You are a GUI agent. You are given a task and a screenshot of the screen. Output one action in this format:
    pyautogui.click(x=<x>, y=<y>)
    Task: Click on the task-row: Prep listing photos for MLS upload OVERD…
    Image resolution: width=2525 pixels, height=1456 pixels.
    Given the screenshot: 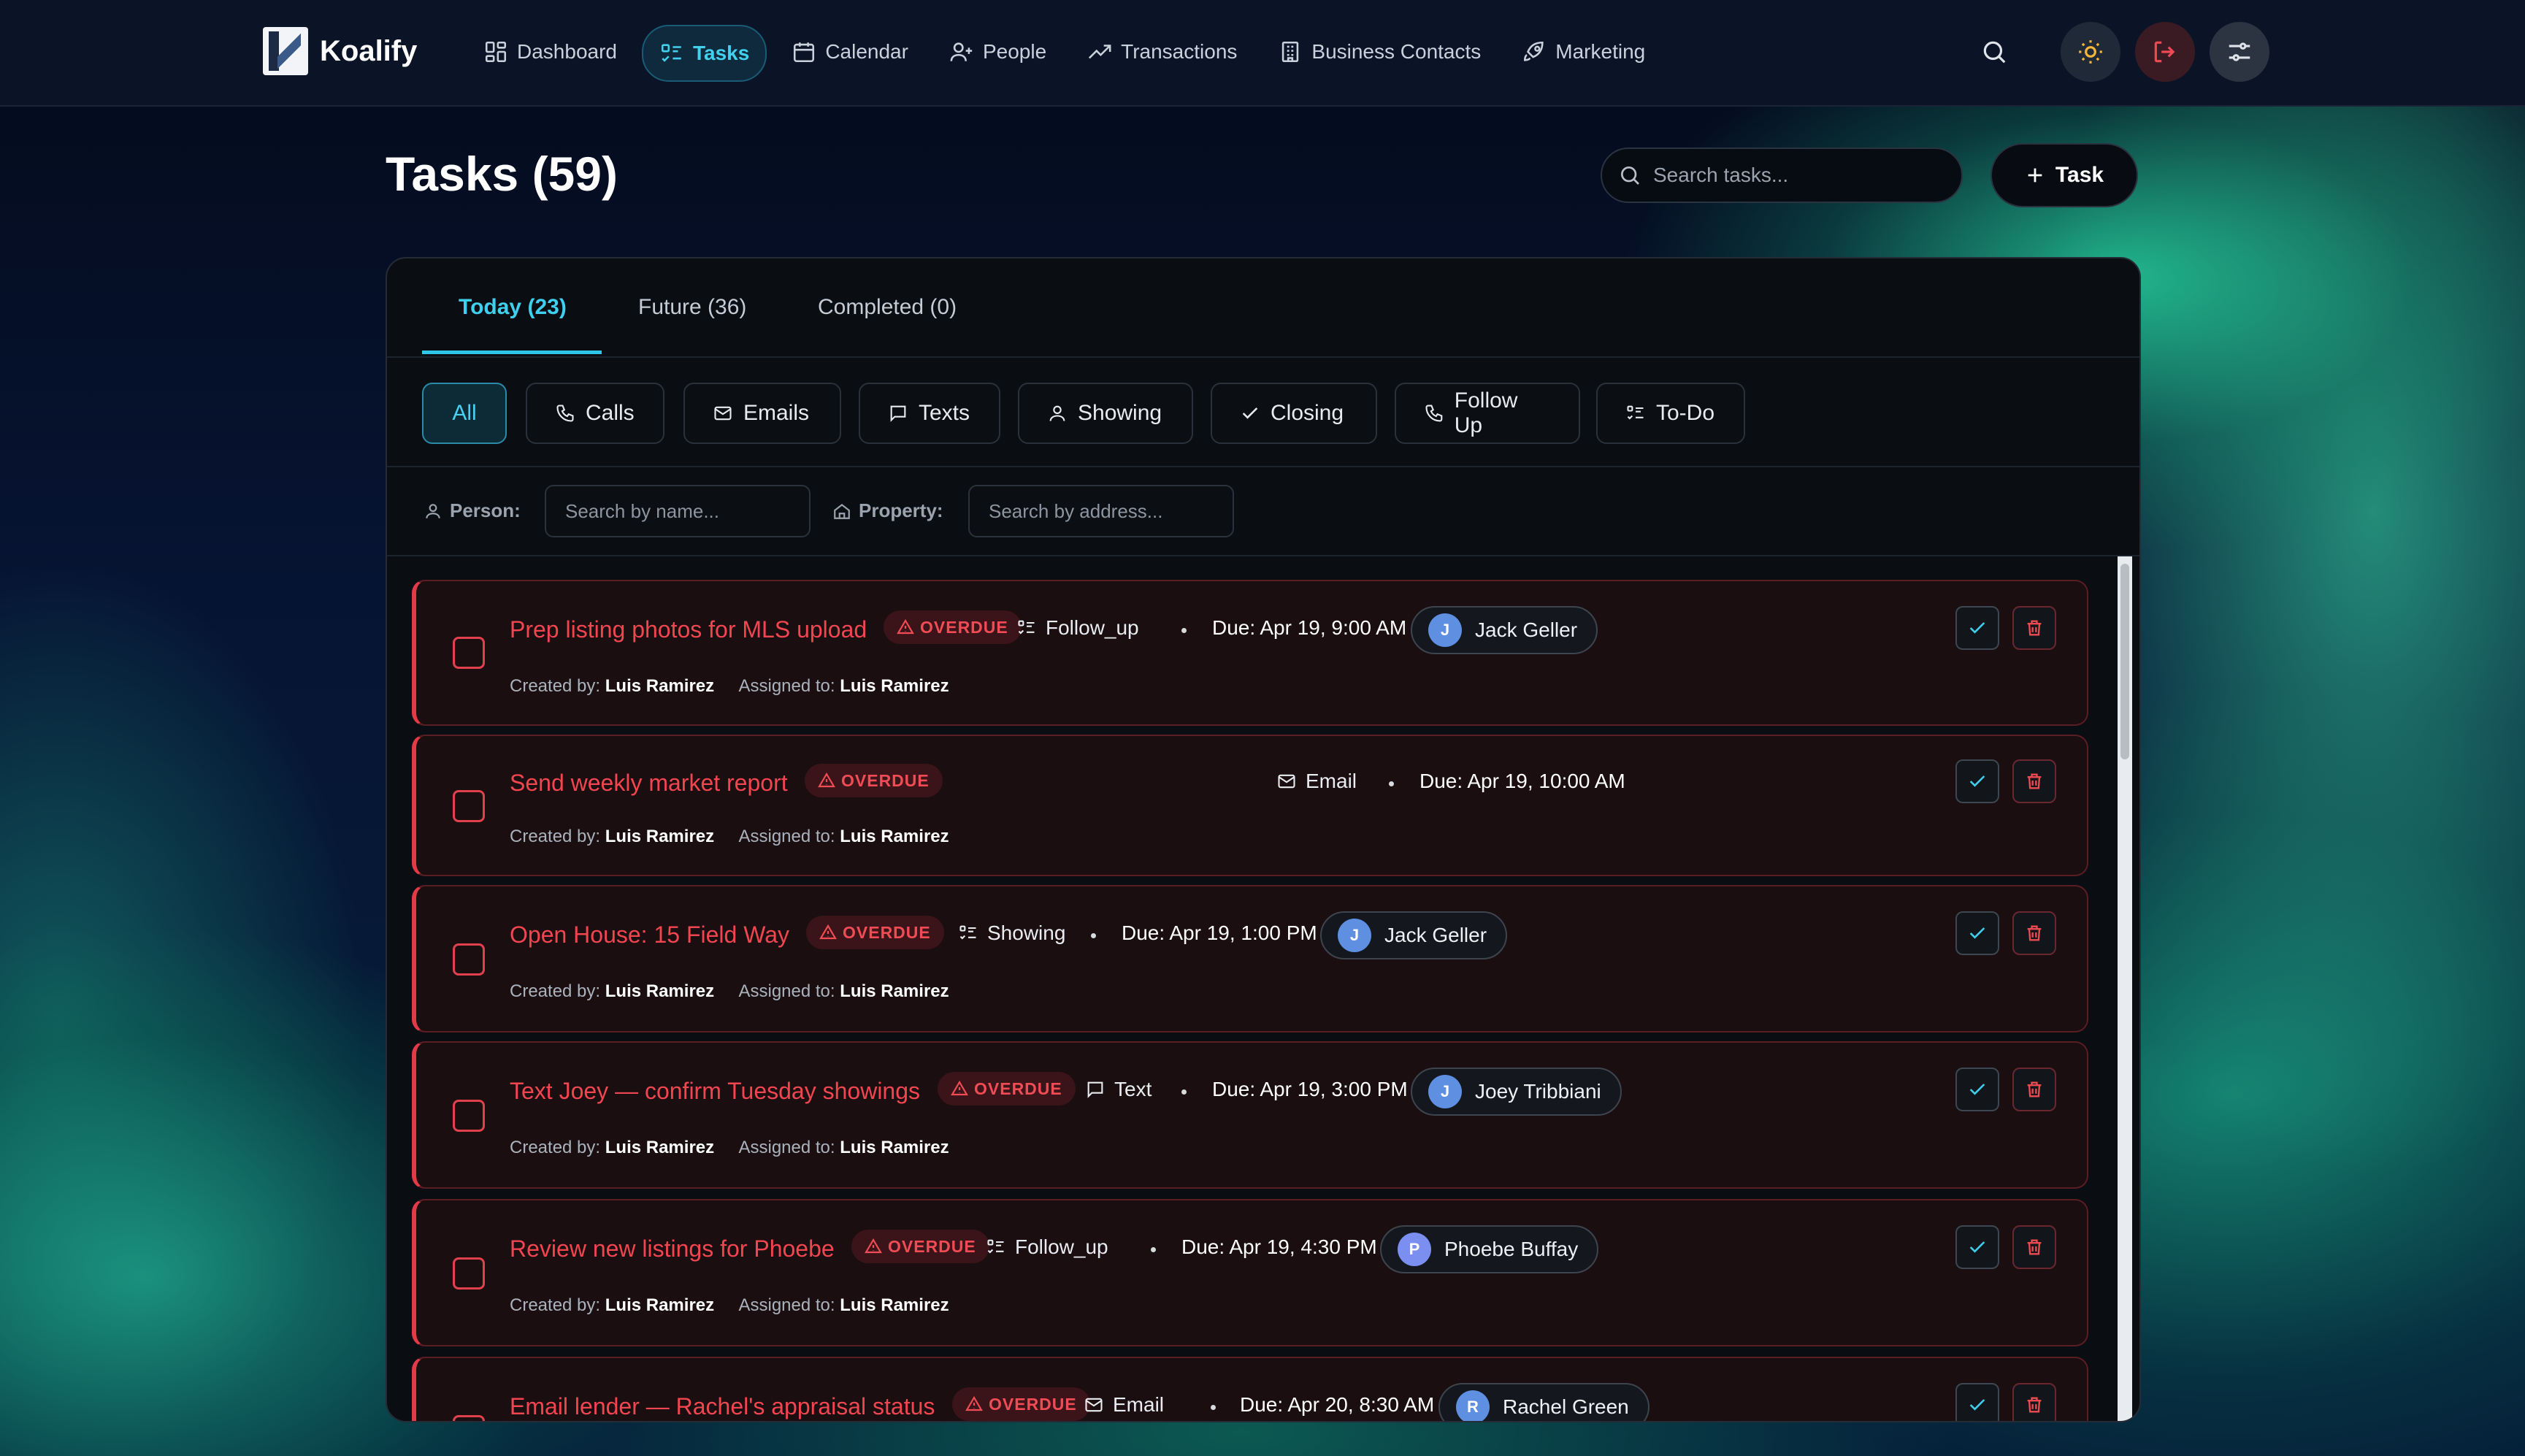 What is the action you would take?
    pyautogui.click(x=1250, y=653)
    